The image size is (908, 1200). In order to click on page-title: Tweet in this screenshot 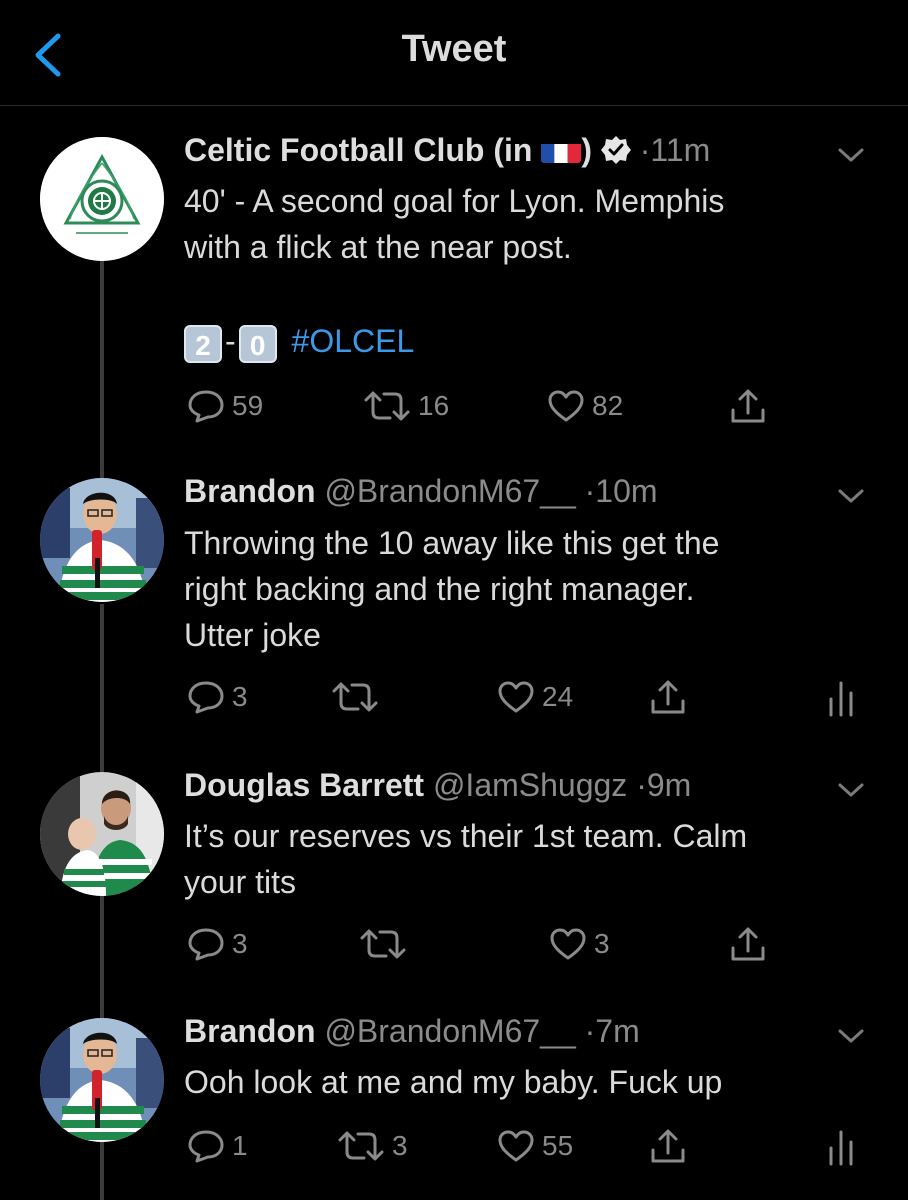, I will do `click(454, 49)`.